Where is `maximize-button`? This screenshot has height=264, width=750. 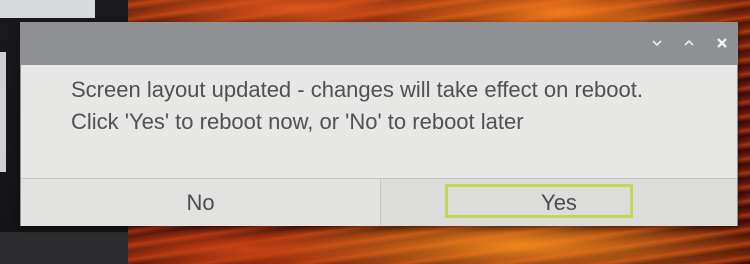
maximize-button is located at coordinates (689, 44).